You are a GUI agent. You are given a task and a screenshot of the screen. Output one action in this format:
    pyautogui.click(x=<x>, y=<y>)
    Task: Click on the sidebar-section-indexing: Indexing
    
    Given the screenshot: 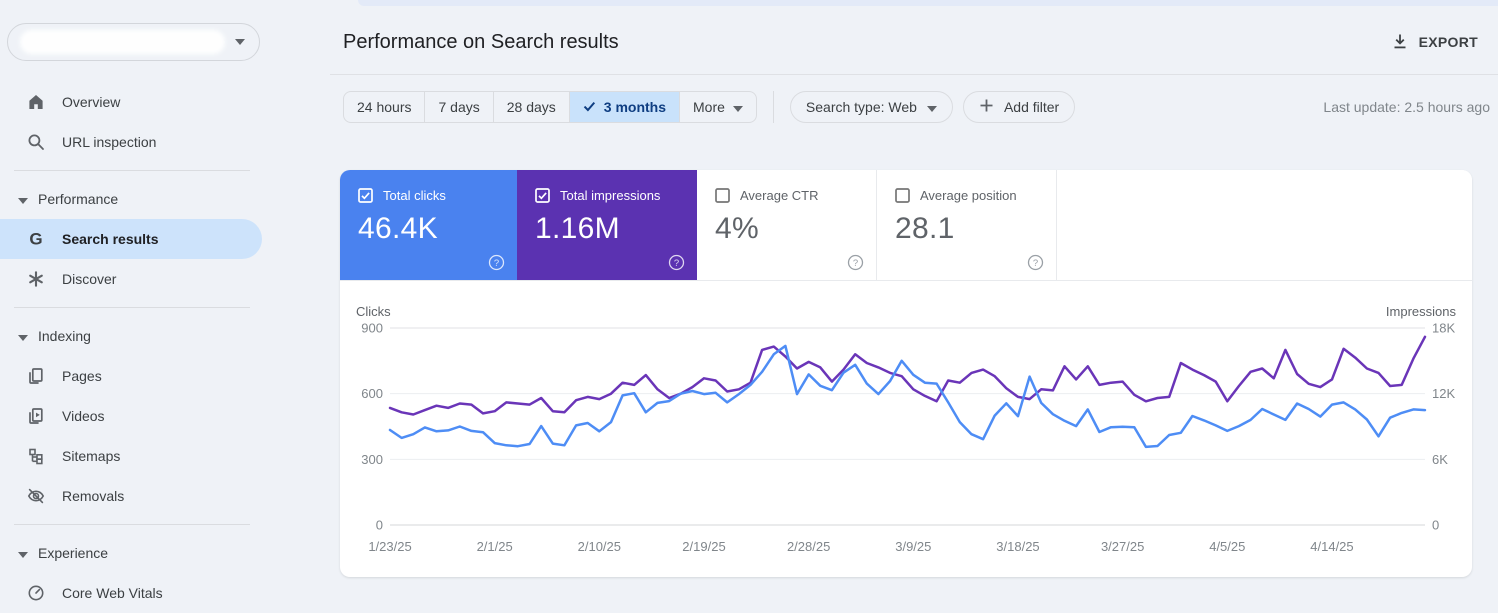 What is the action you would take?
    pyautogui.click(x=165, y=336)
    